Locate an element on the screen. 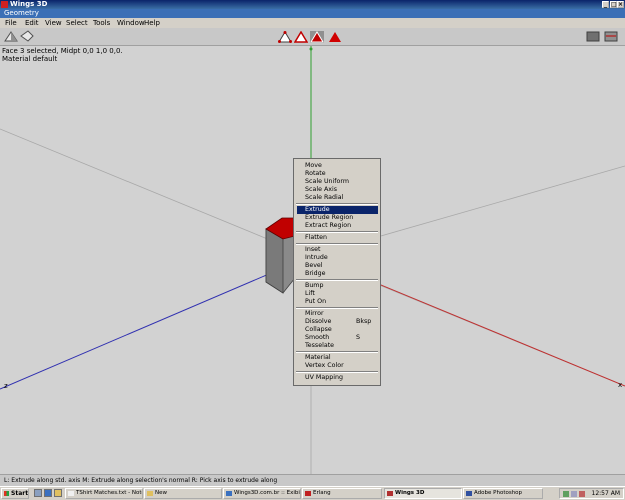 The height and width of the screenshot is (500, 625). menu-item-label: Put On is located at coordinates (316, 301).